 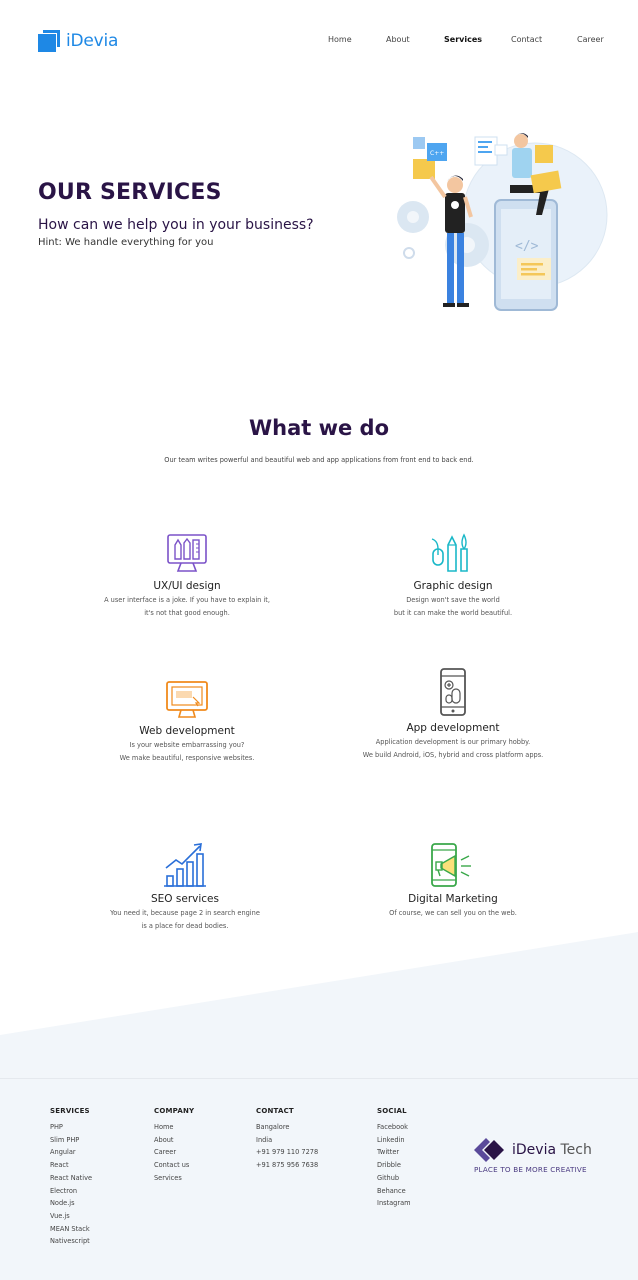 I want to click on footer-brand: iDevia Tech PLACE TO BE MORE CREATIVE, so click(x=533, y=1156).